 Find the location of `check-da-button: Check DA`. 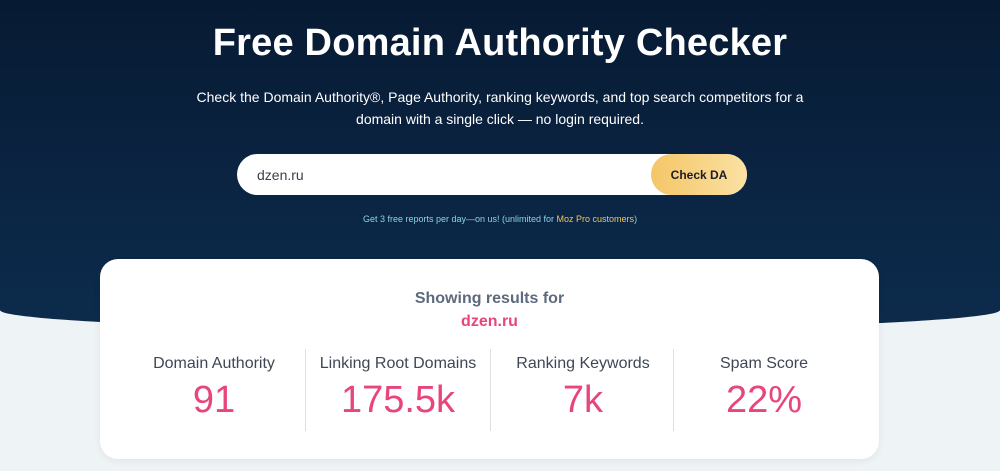

check-da-button: Check DA is located at coordinates (699, 174).